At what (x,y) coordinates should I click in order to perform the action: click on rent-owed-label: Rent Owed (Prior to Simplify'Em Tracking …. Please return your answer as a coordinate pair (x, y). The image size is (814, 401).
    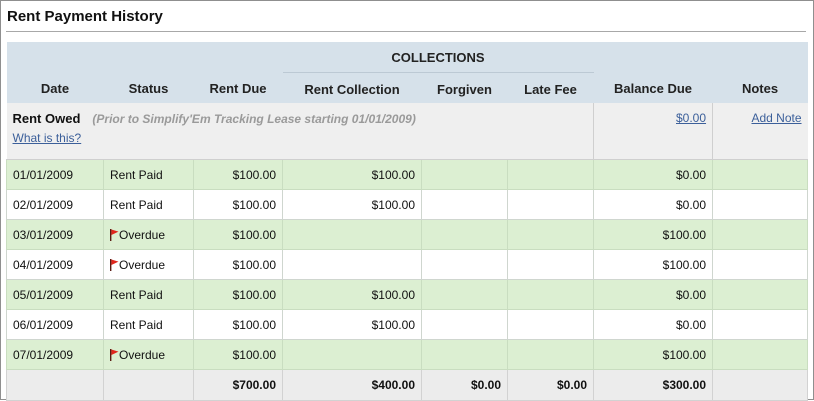
    Looking at the image, I should click on (300, 128).